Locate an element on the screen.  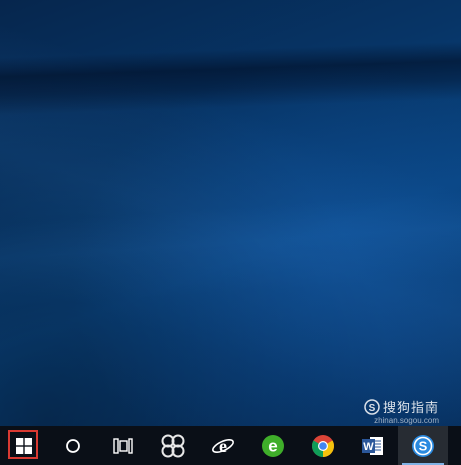
watermark-url-text: zhinan.sogou.com is located at coordinates (406, 420).